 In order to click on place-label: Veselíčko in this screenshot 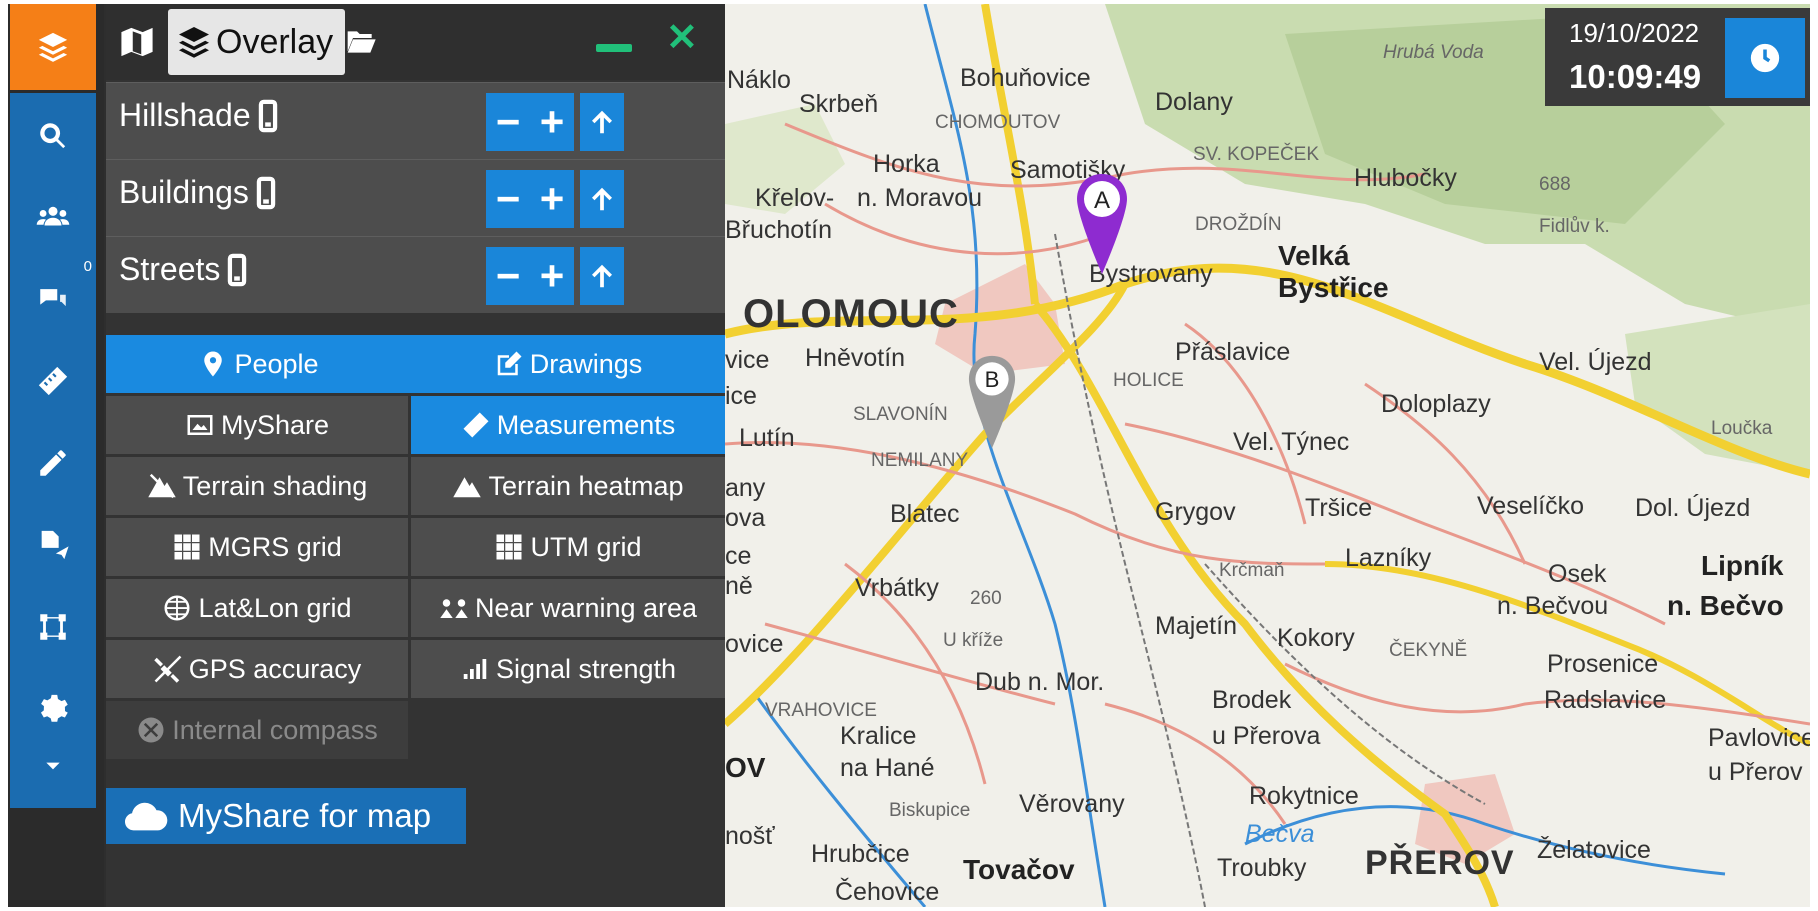, I will do `click(1531, 506)`.